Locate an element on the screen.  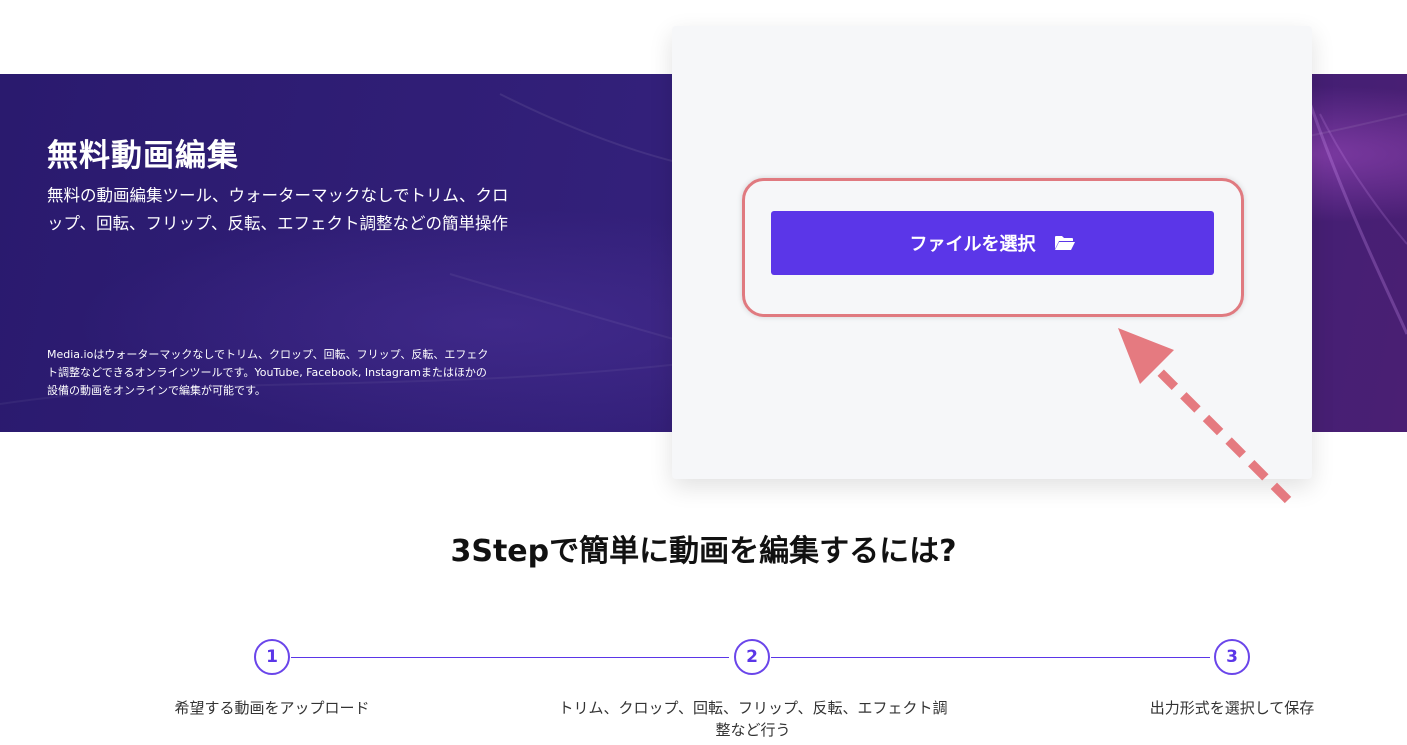
select-file-button: ファイルを選択 is located at coordinates (992, 243).